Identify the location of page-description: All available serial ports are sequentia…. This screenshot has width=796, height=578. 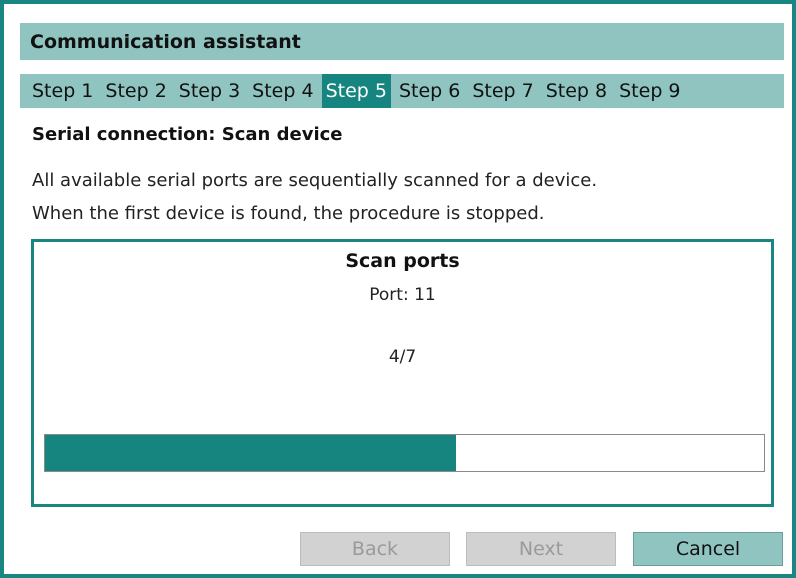
(314, 197).